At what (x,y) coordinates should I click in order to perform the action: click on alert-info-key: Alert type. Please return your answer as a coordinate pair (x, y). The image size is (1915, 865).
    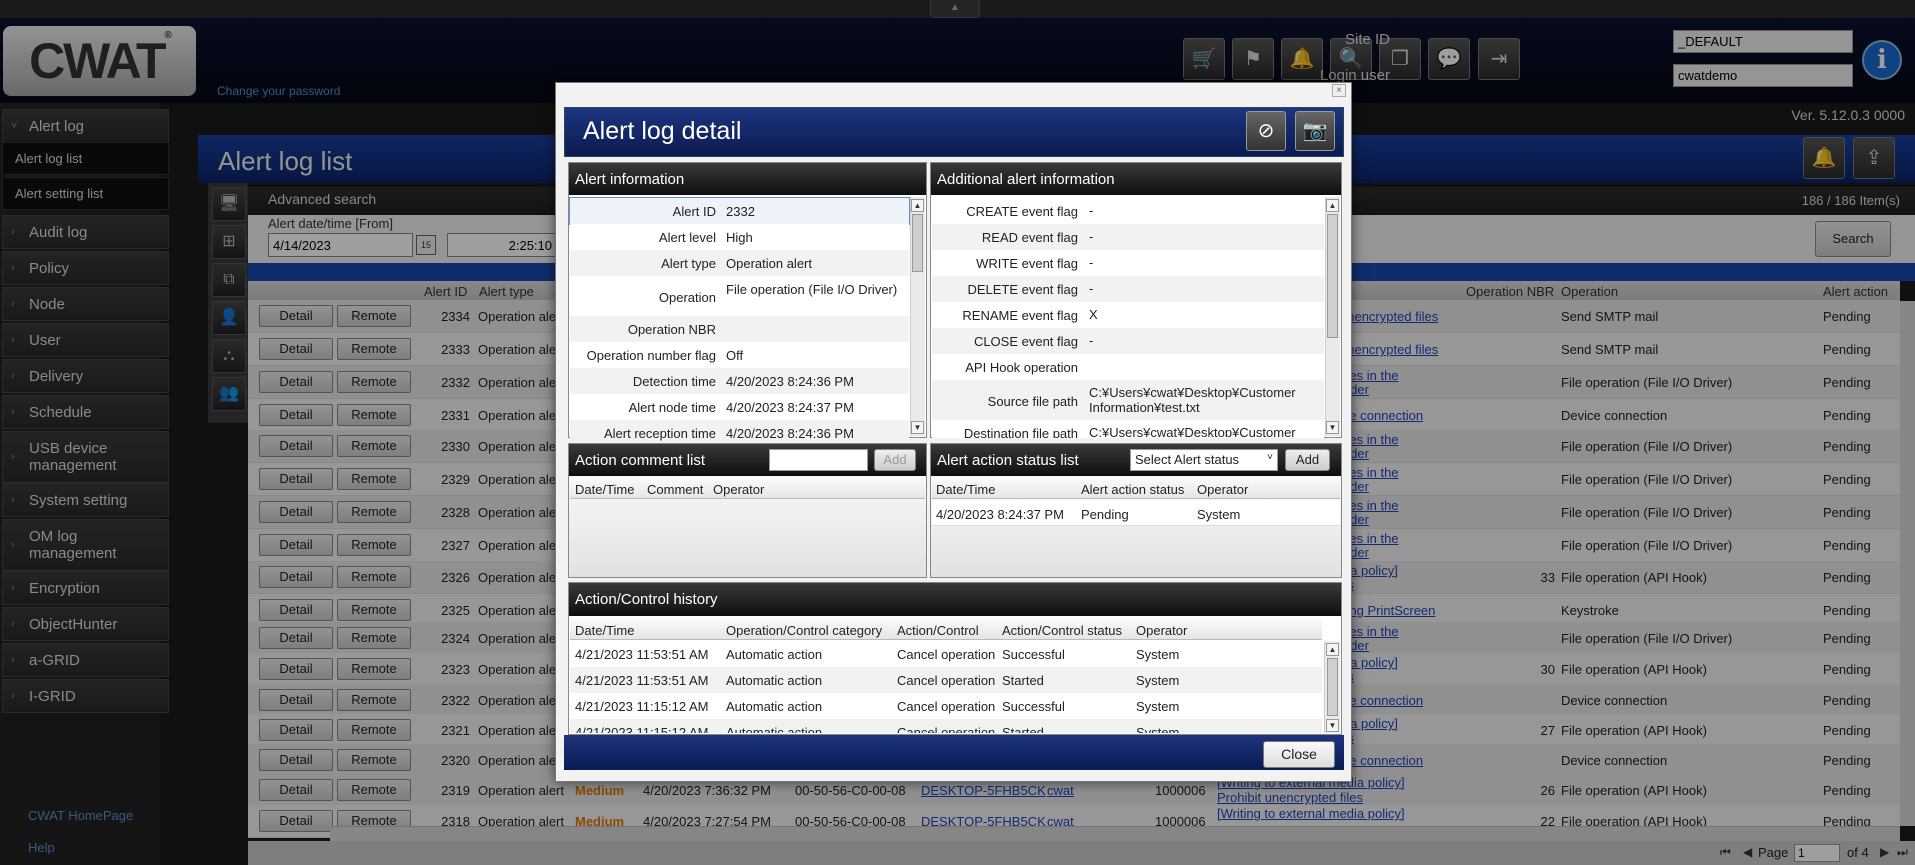
    Looking at the image, I should click on (688, 263).